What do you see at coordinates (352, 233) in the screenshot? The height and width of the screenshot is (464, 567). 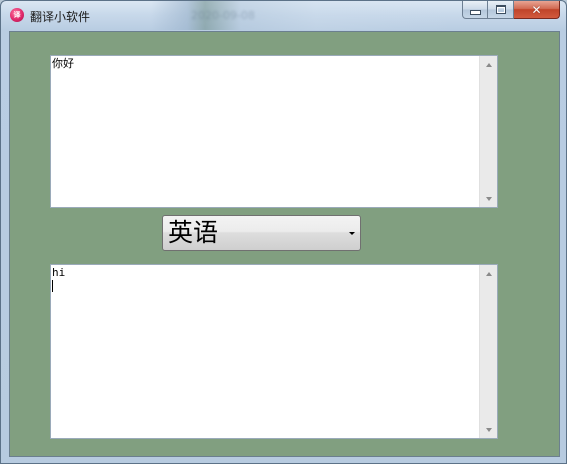 I see `dropdown-arrow-icon` at bounding box center [352, 233].